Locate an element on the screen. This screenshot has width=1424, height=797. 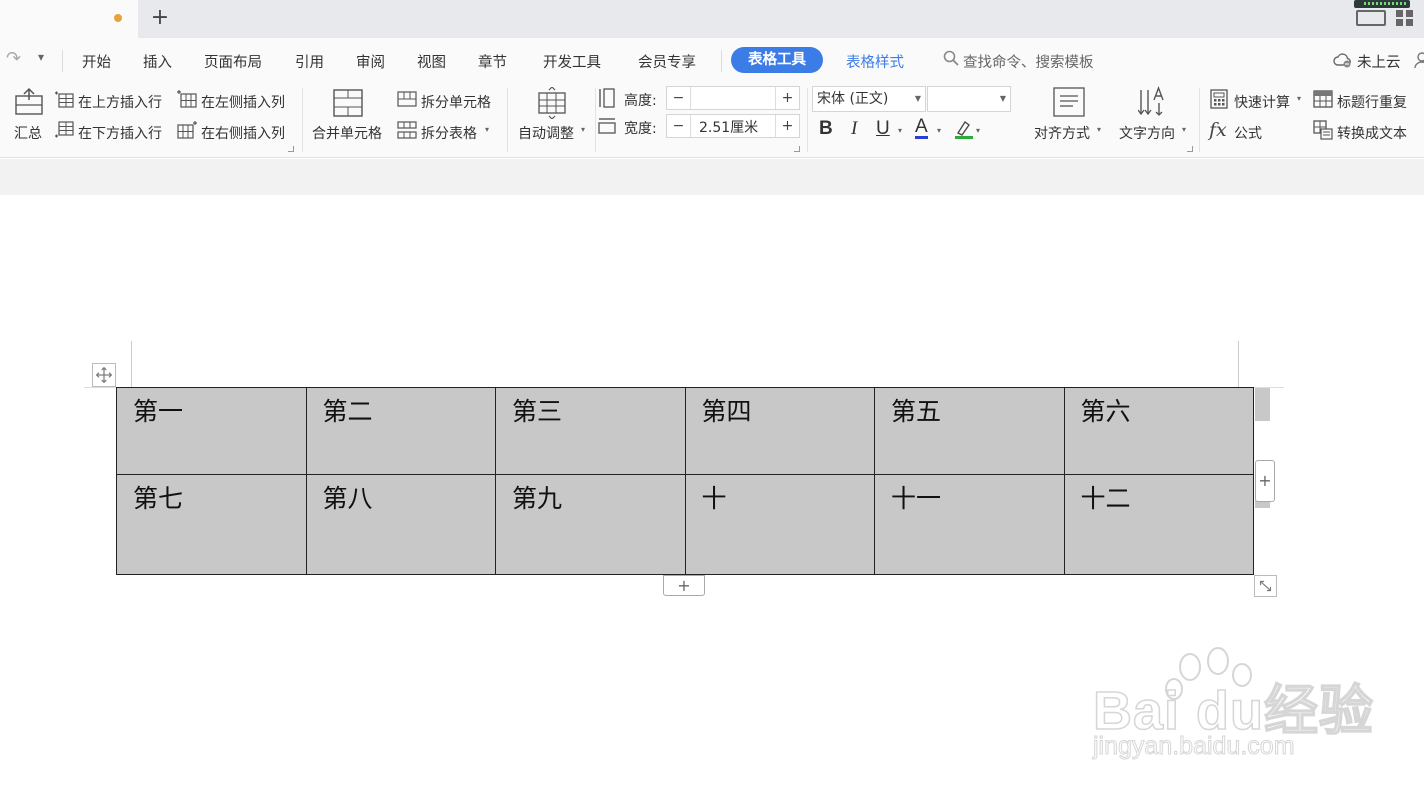
table-cell: 第八 is located at coordinates (400, 524).